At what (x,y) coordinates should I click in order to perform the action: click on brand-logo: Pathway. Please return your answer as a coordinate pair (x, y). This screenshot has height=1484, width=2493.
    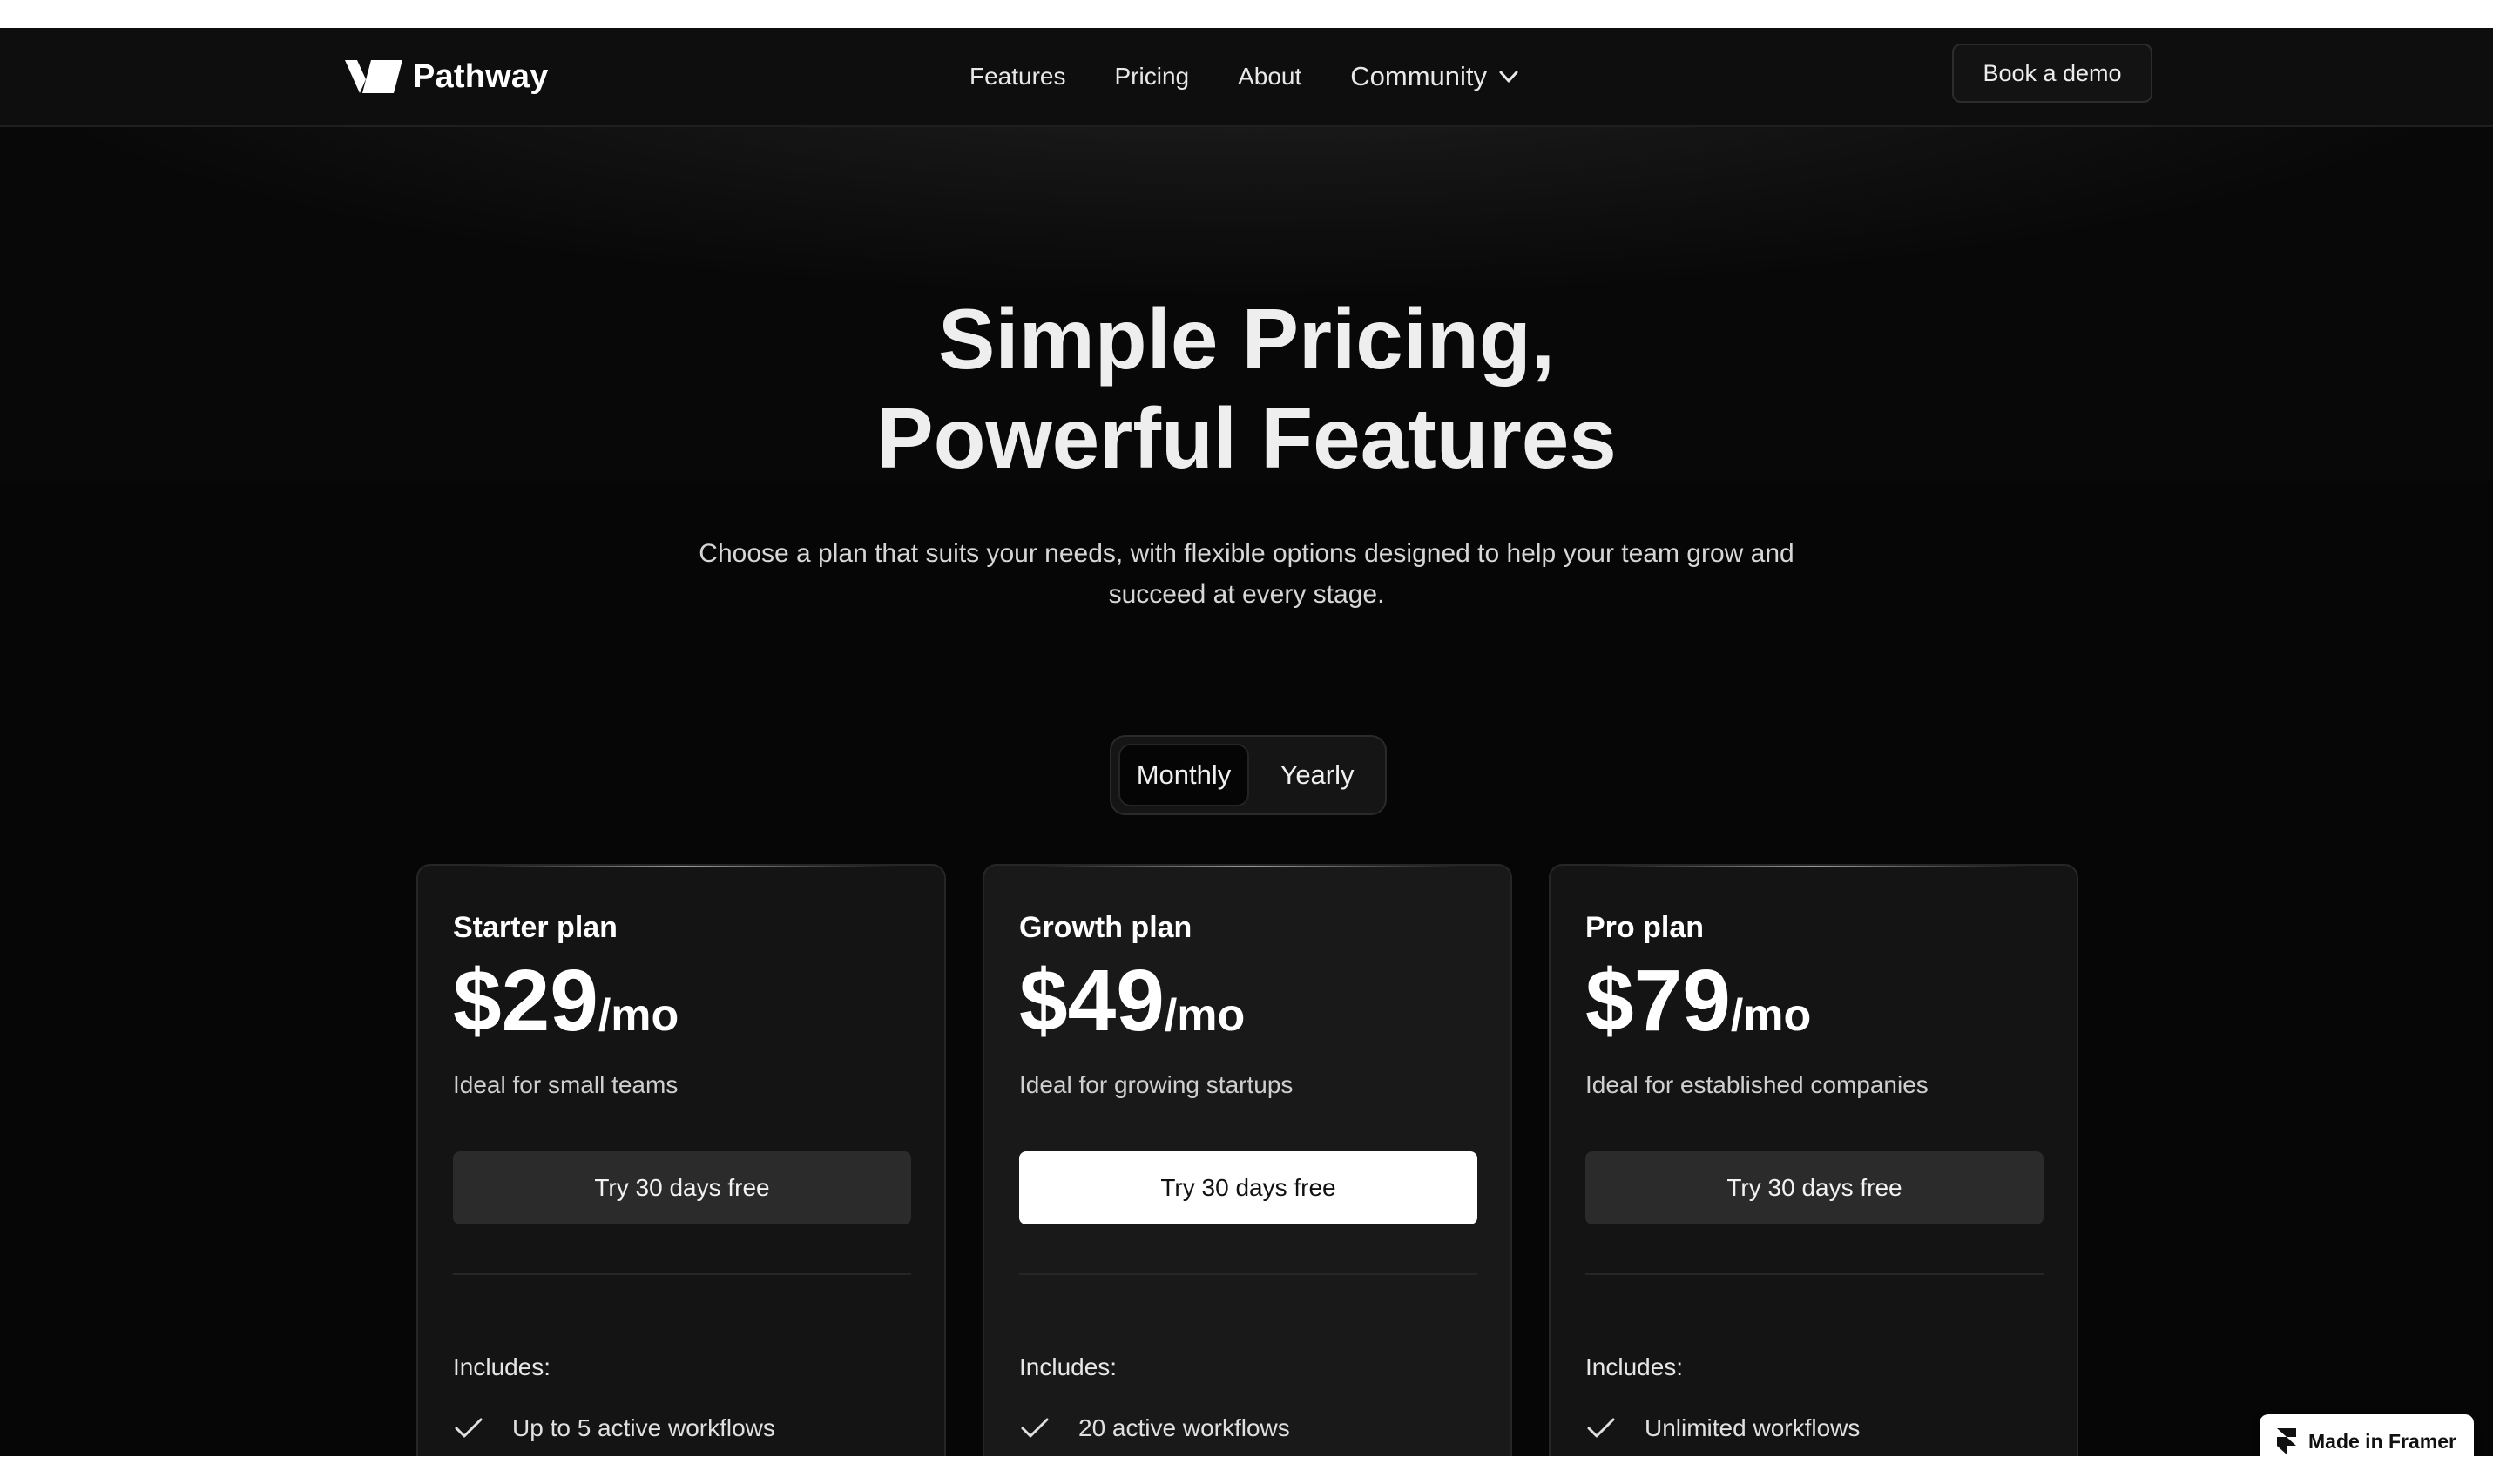
    Looking at the image, I should click on (447, 77).